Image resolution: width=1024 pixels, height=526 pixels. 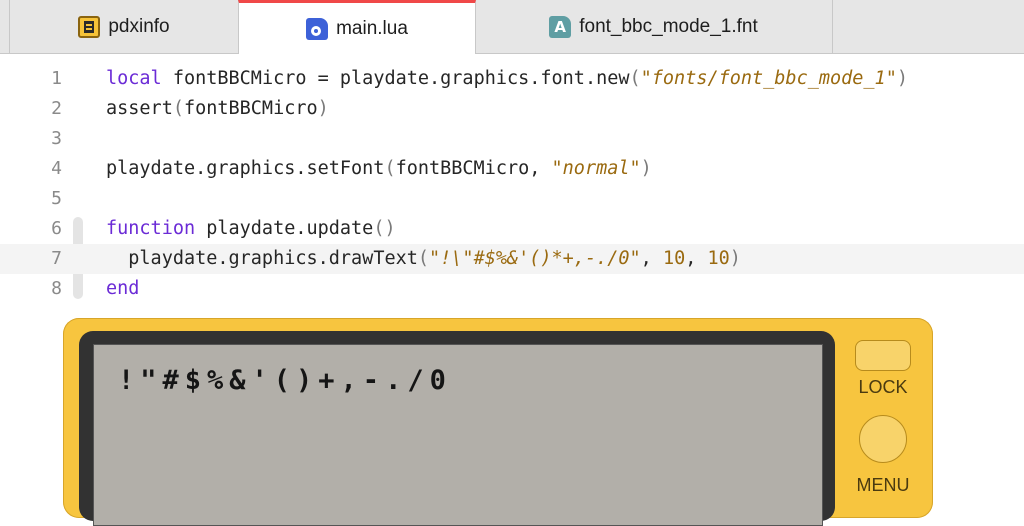 I want to click on line-number: 7, so click(x=56, y=258).